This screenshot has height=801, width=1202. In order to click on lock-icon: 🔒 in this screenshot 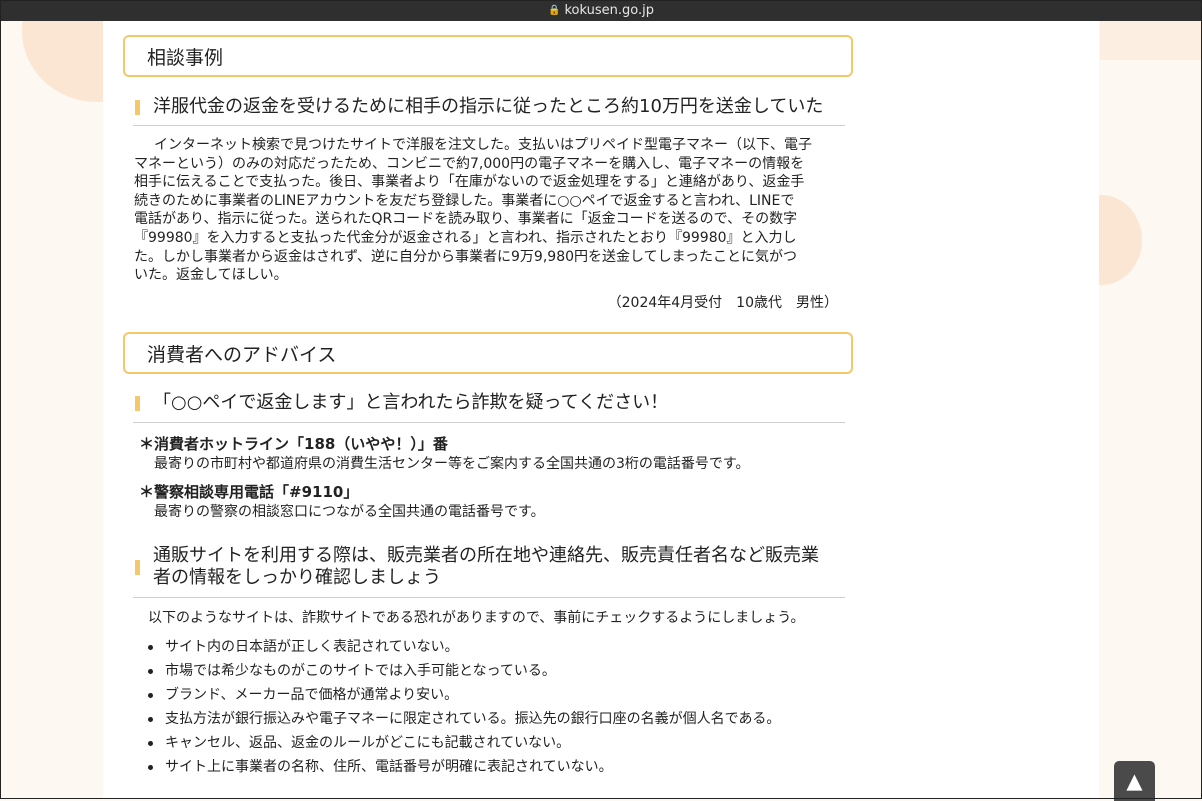, I will do `click(554, 10)`.